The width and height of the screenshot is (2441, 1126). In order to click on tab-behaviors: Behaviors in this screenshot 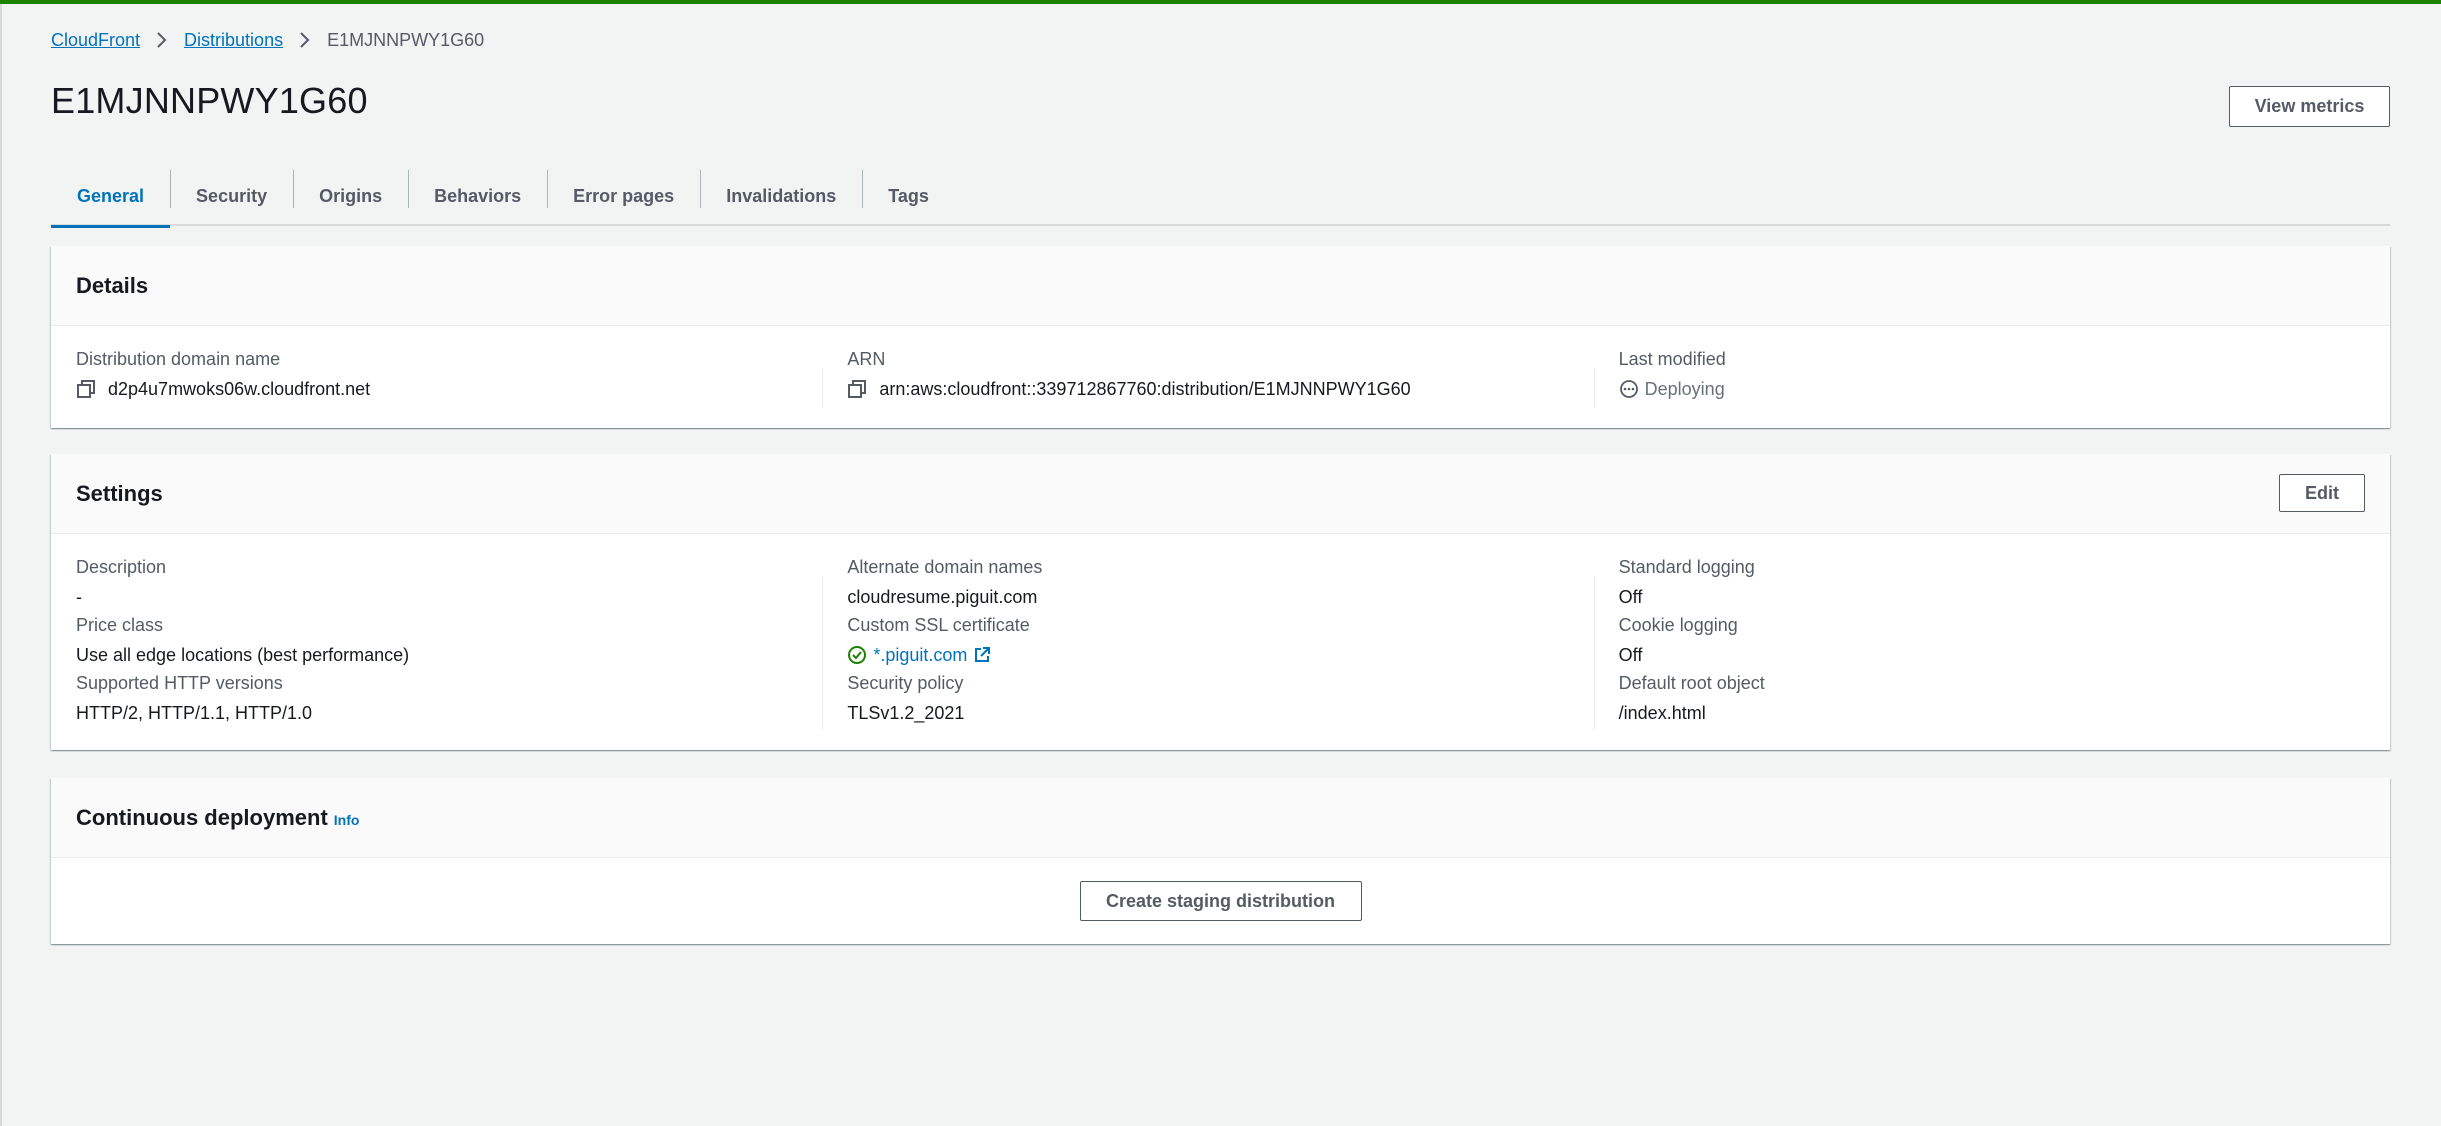, I will do `click(477, 196)`.